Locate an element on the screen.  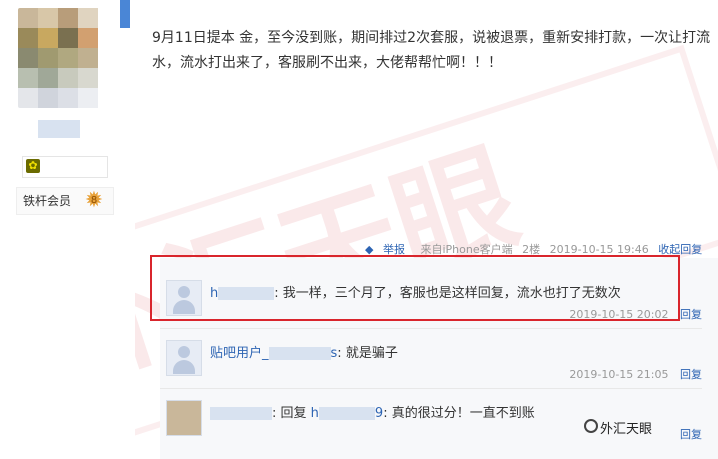
reply-username-redacted is located at coordinates (241, 413).